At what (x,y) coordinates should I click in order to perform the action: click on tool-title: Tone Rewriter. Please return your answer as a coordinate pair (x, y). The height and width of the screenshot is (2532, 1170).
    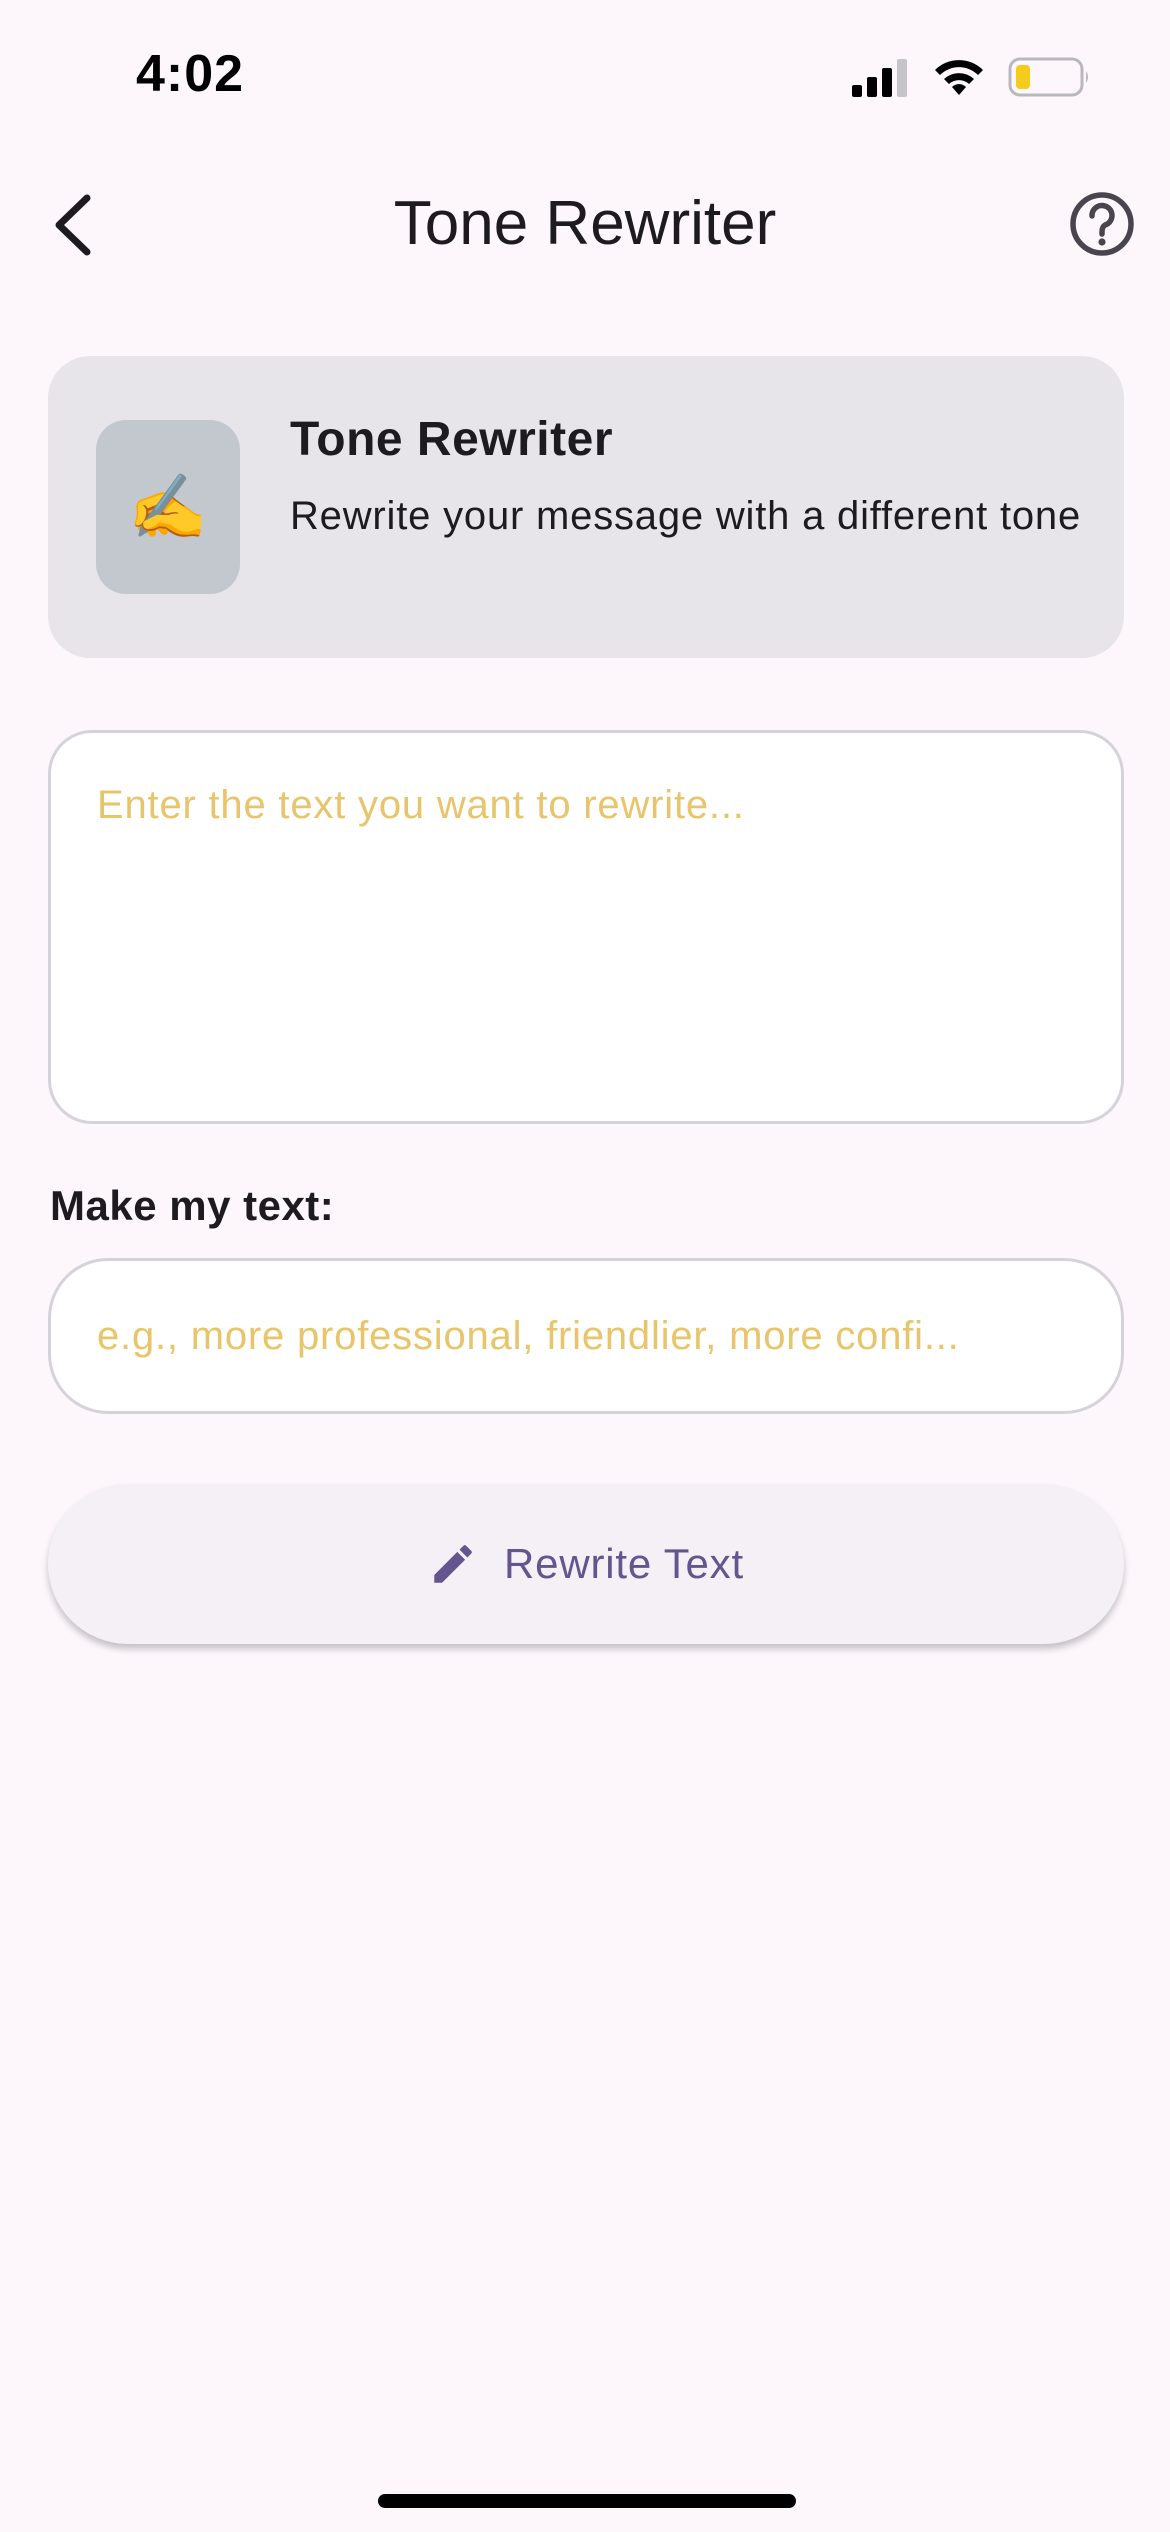
    Looking at the image, I should click on (451, 439).